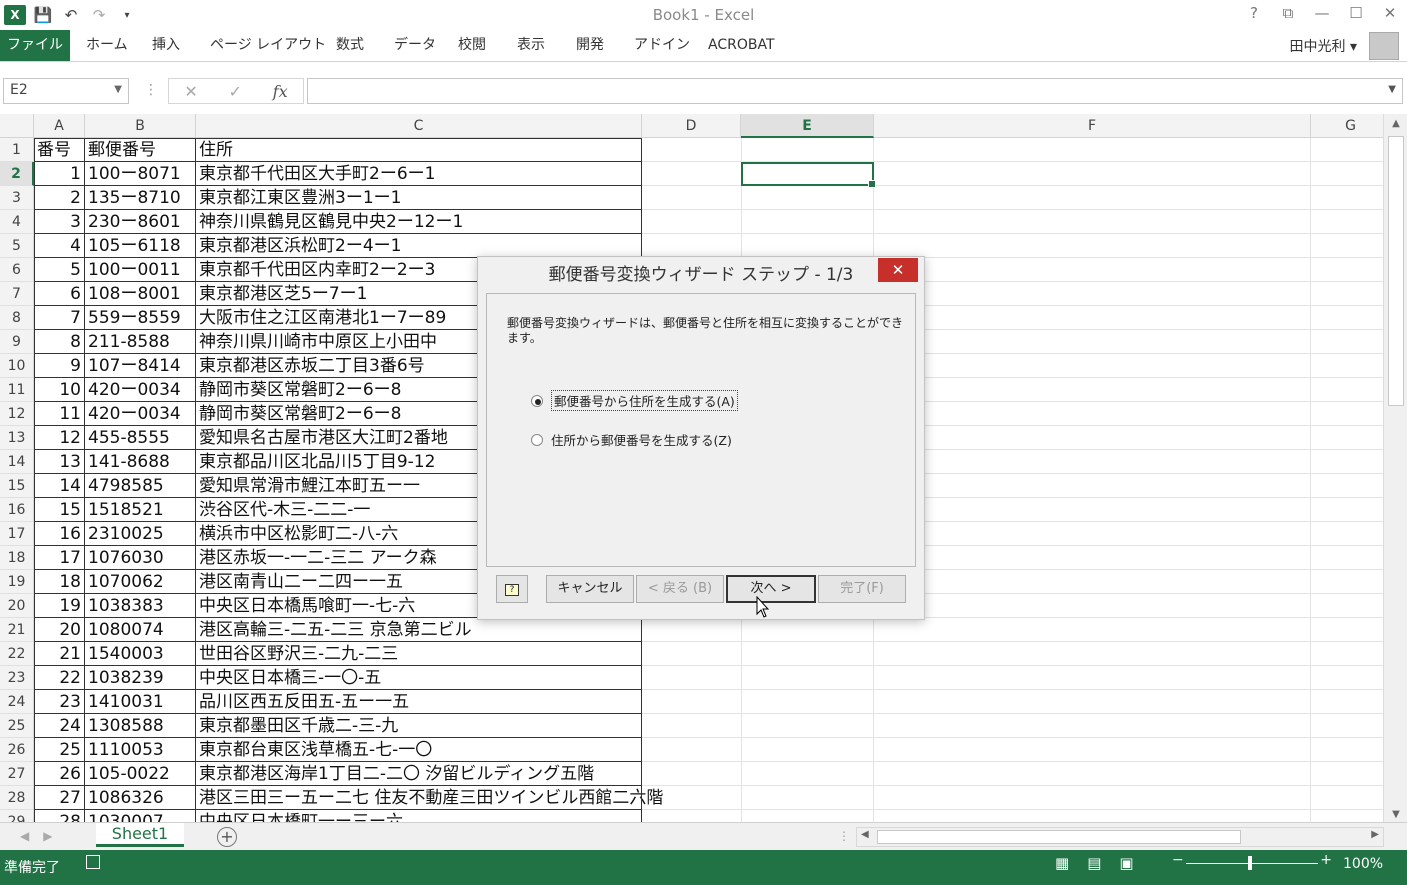 Image resolution: width=1407 pixels, height=885 pixels. Describe the element at coordinates (190, 91) in the screenshot. I see `cancel-icon: ✕` at that location.